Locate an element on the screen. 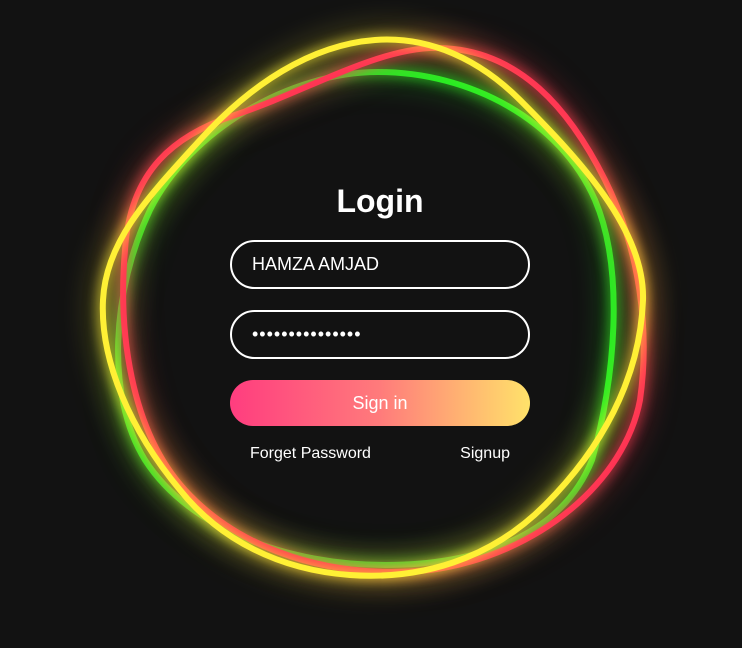  forget-password-link: Forget Password is located at coordinates (310, 454).